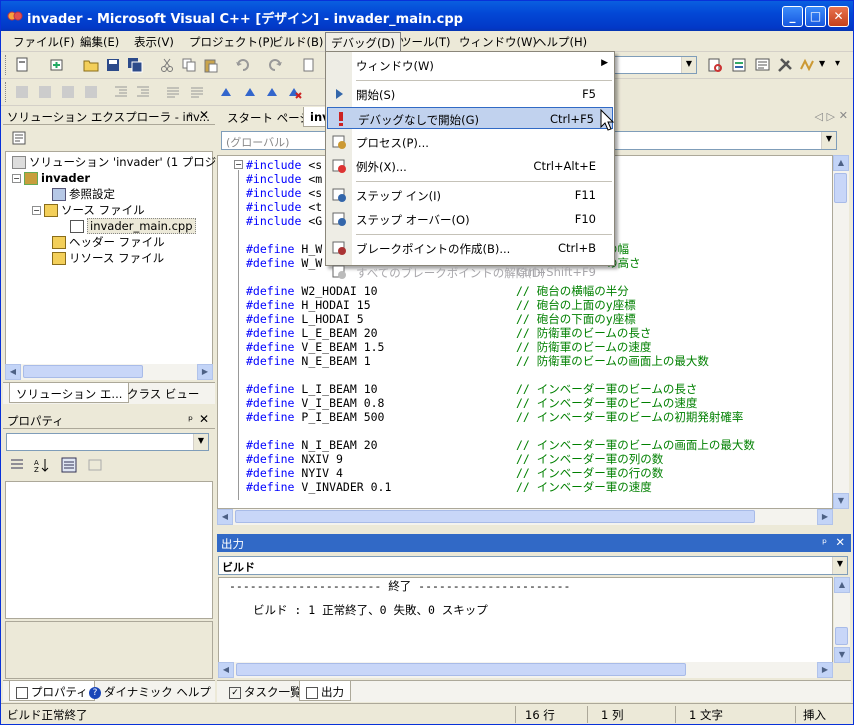 The image size is (854, 725). What do you see at coordinates (45, 92) in the screenshot?
I see `display-parameter-info-icon` at bounding box center [45, 92].